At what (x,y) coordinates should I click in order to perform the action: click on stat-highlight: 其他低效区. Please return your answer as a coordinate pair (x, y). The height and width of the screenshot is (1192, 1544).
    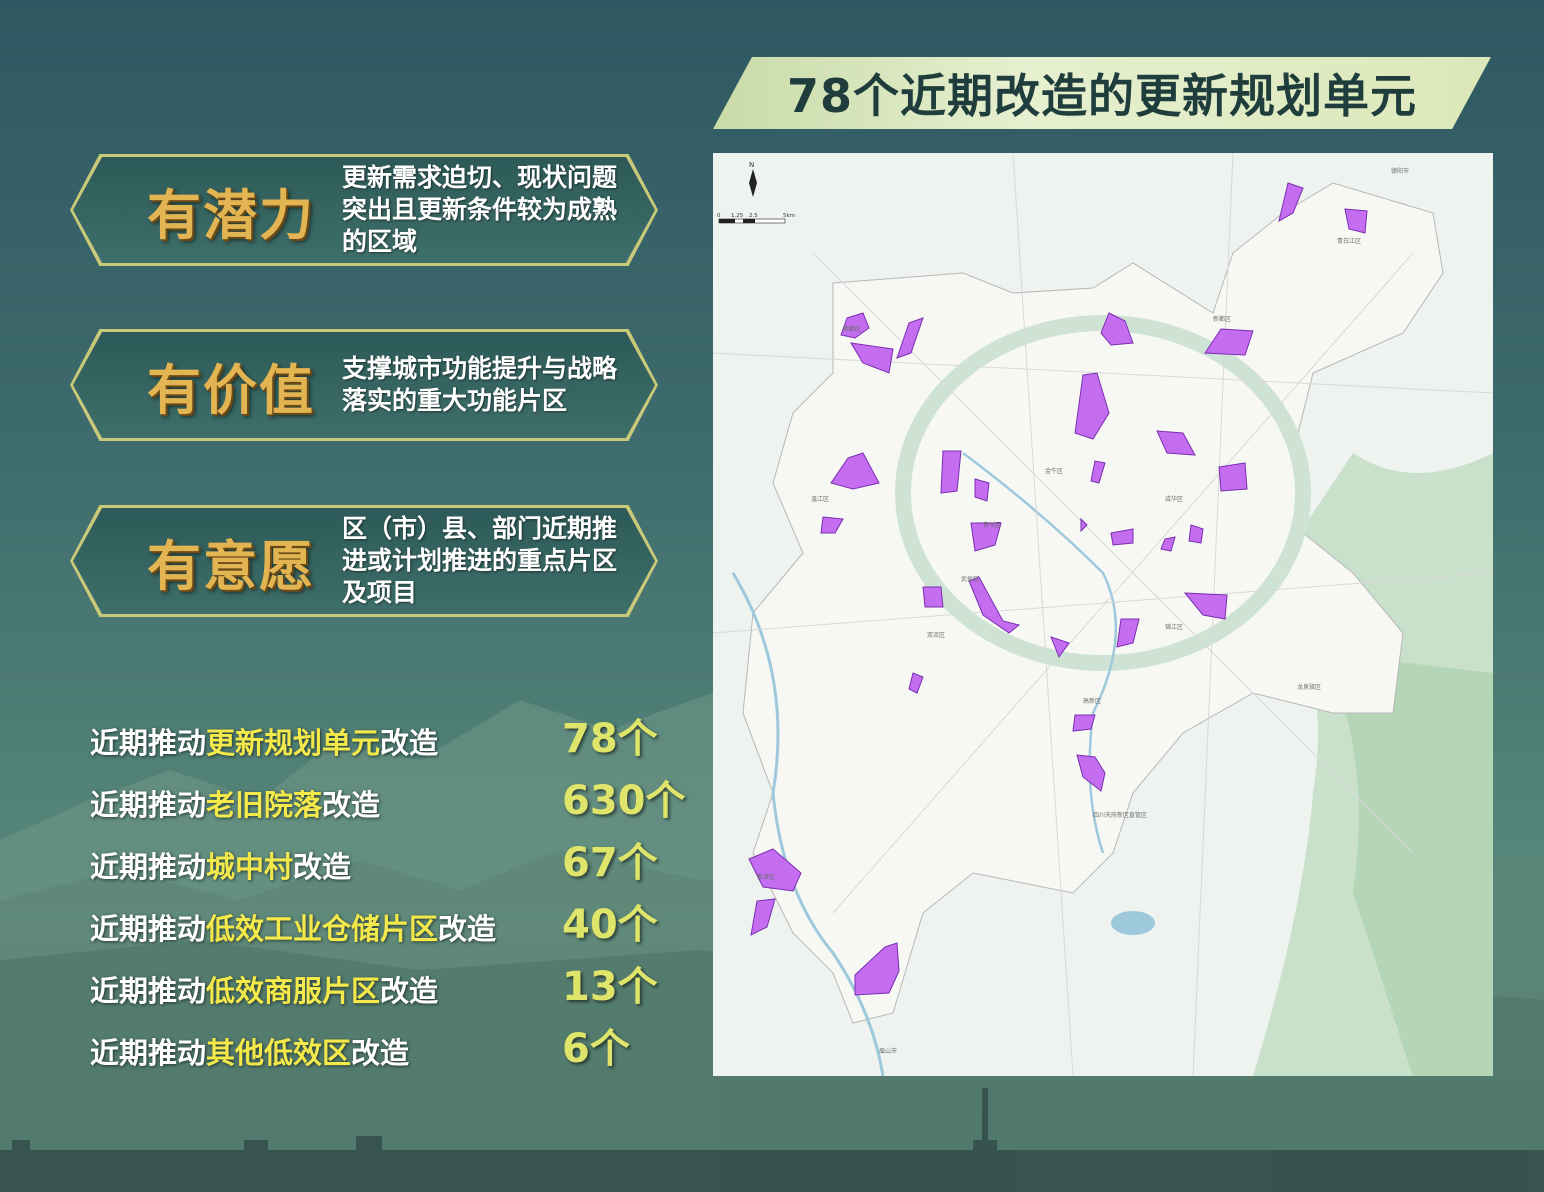
    Looking at the image, I should click on (279, 1053).